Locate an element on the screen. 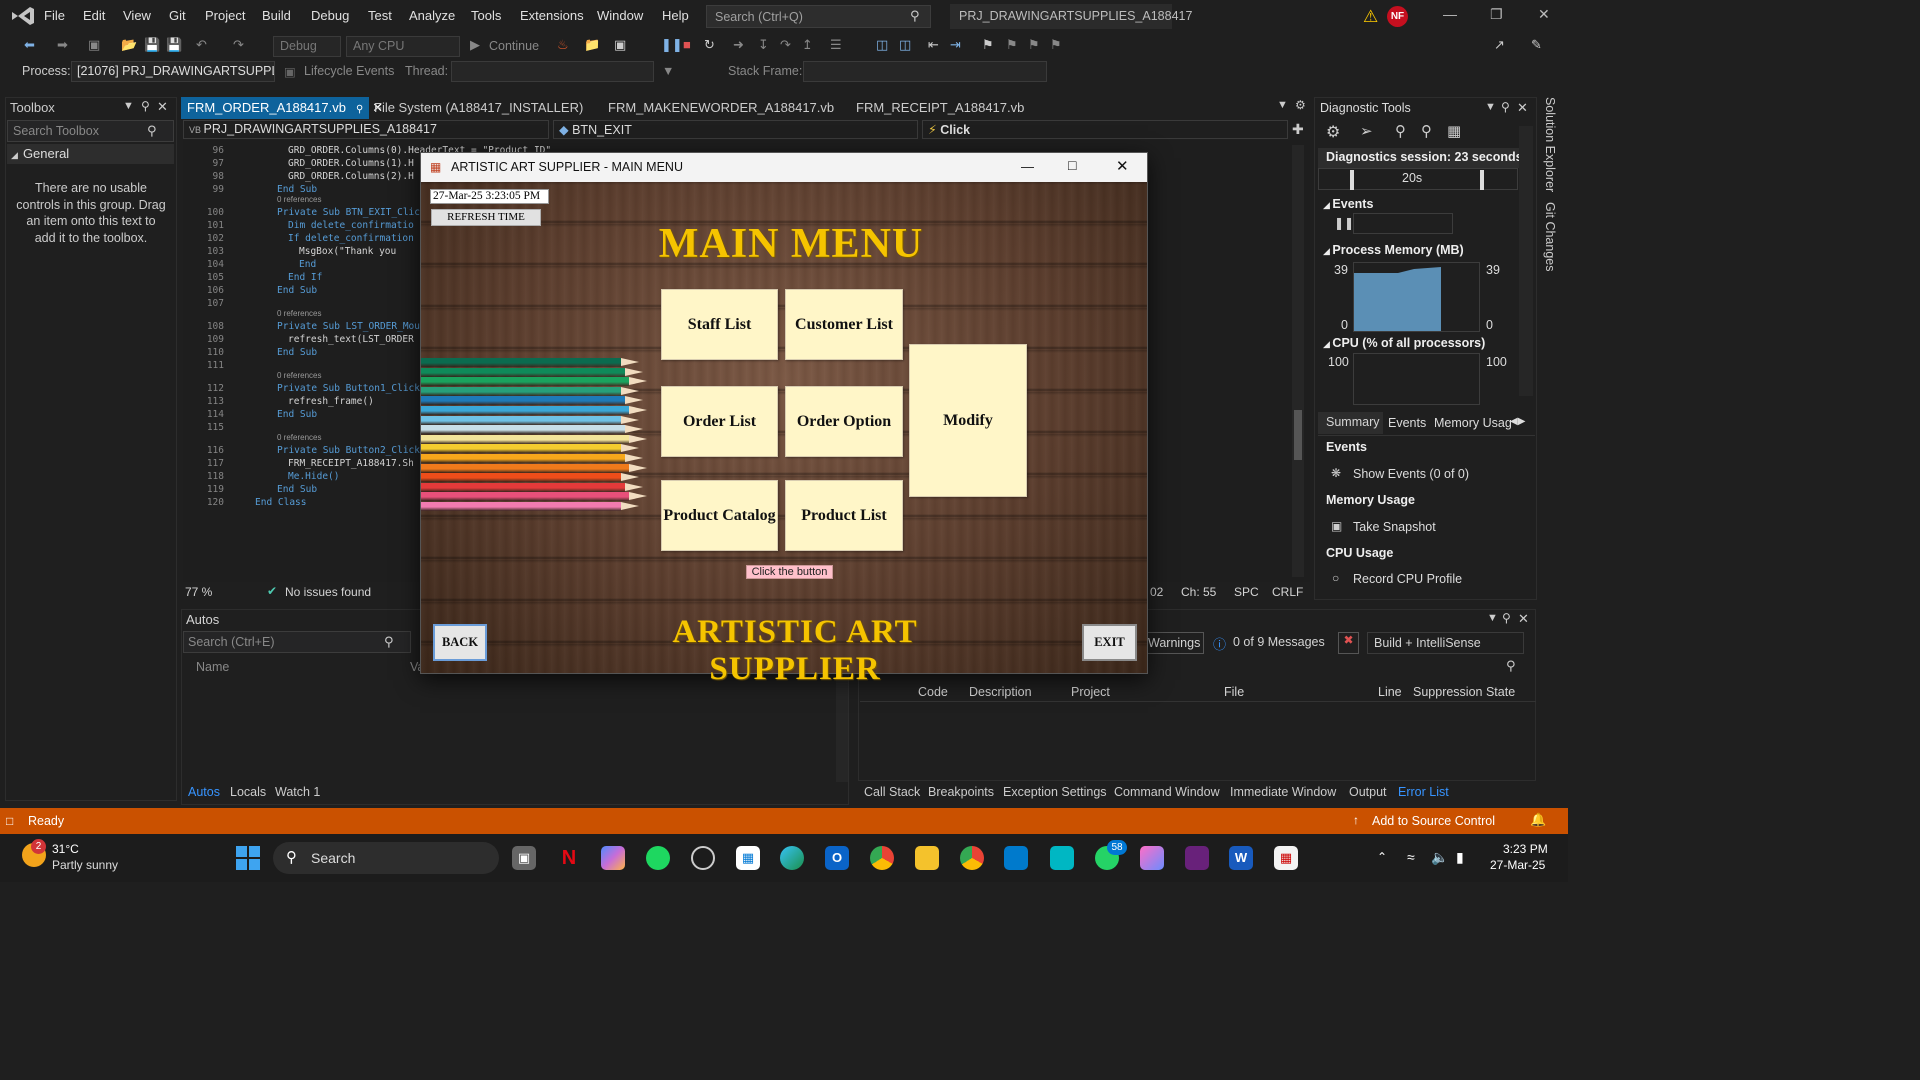 The width and height of the screenshot is (1920, 1080). code-line: GRD_ORDER.Columns(2).H is located at coordinates (351, 176).